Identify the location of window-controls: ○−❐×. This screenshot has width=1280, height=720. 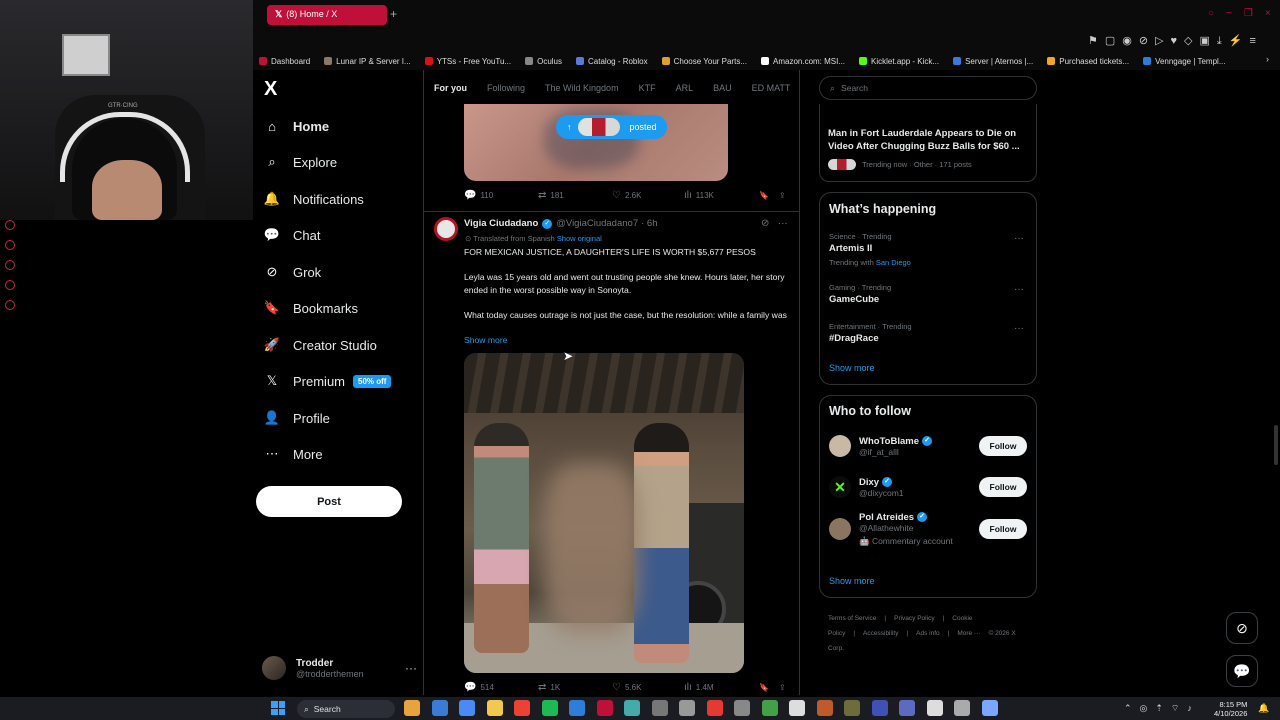
(1244, 13).